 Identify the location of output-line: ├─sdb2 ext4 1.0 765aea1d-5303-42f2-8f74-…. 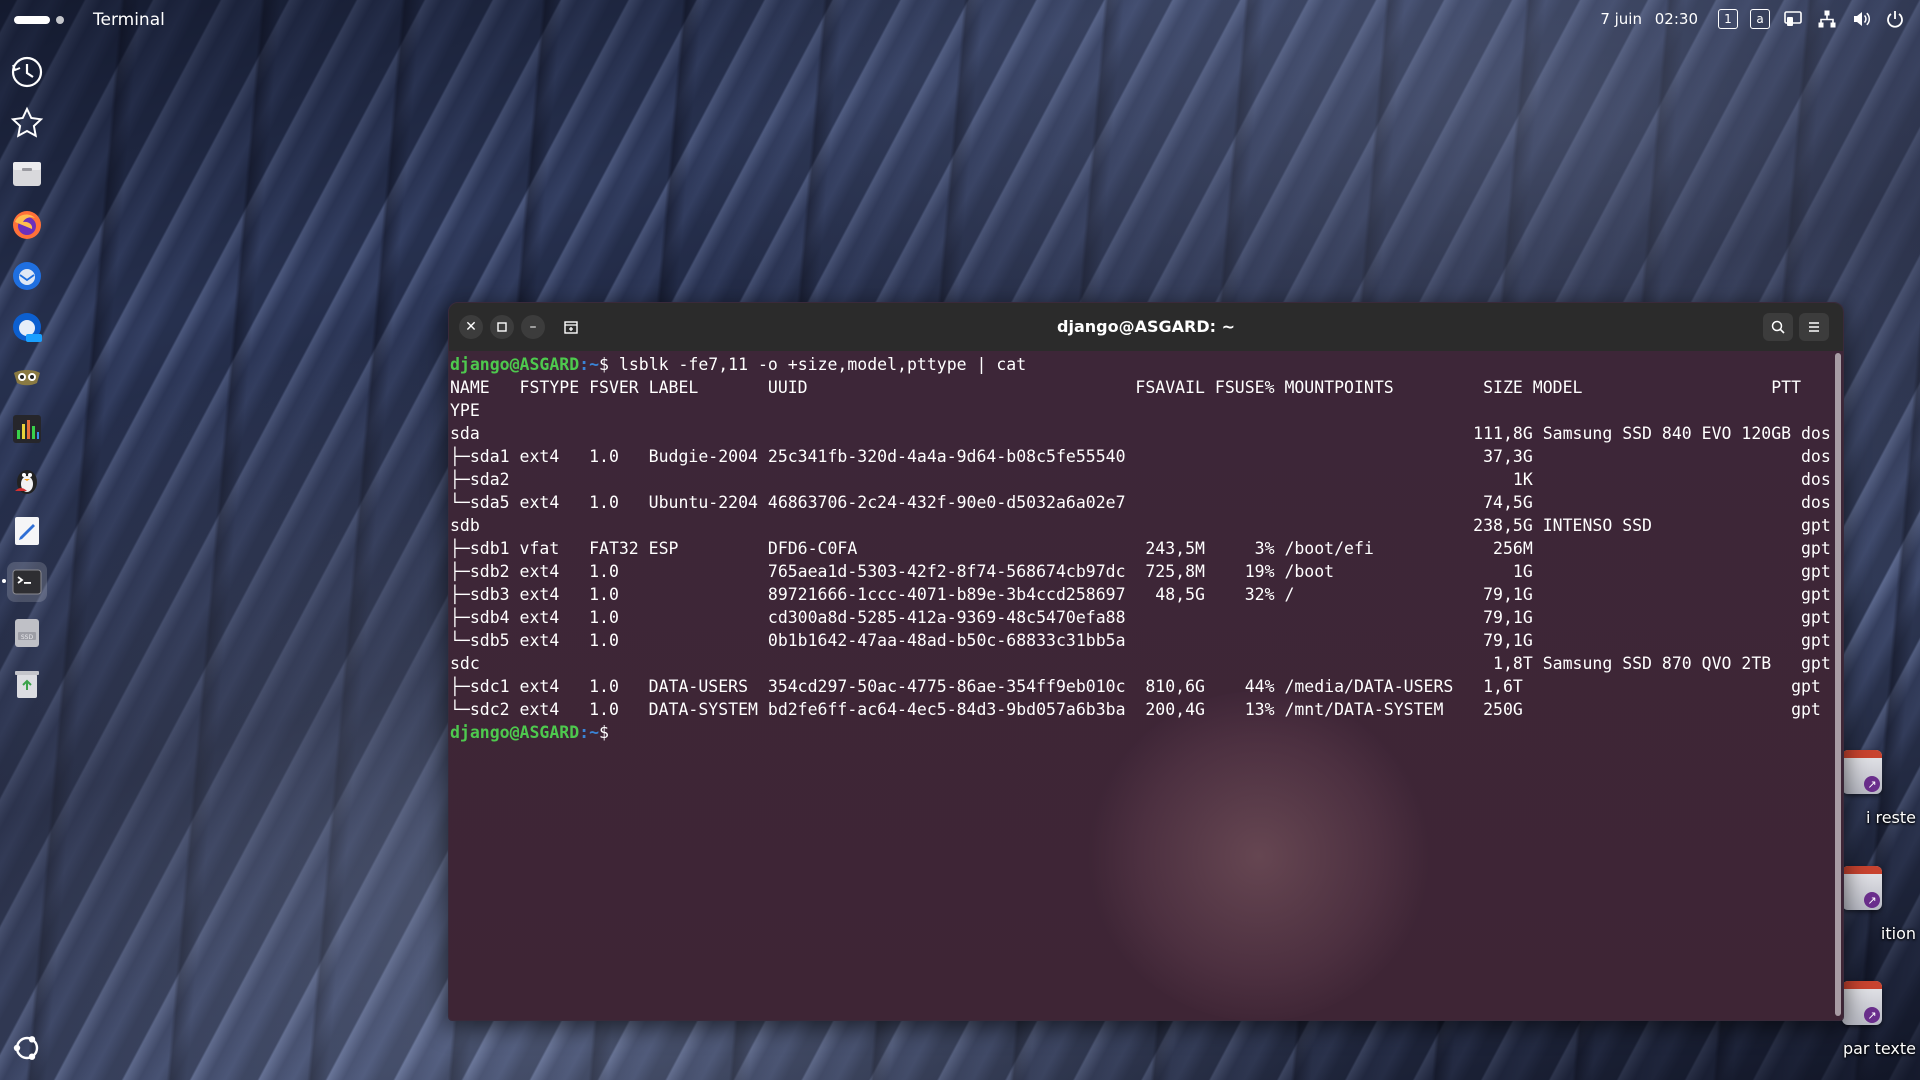
(1140, 571).